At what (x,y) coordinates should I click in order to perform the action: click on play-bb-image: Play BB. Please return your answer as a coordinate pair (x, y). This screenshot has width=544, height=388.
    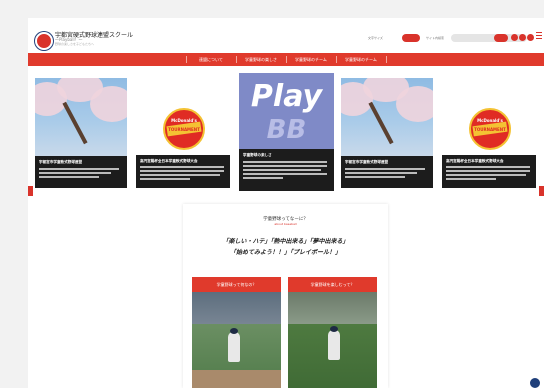
    Looking at the image, I should click on (286, 111).